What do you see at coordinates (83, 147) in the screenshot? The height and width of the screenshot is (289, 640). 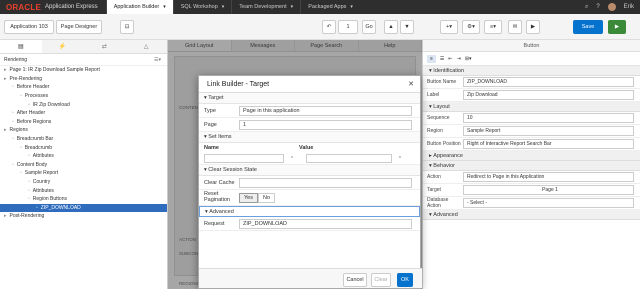 I see `tree-node: ▫ Breadcrumb` at bounding box center [83, 147].